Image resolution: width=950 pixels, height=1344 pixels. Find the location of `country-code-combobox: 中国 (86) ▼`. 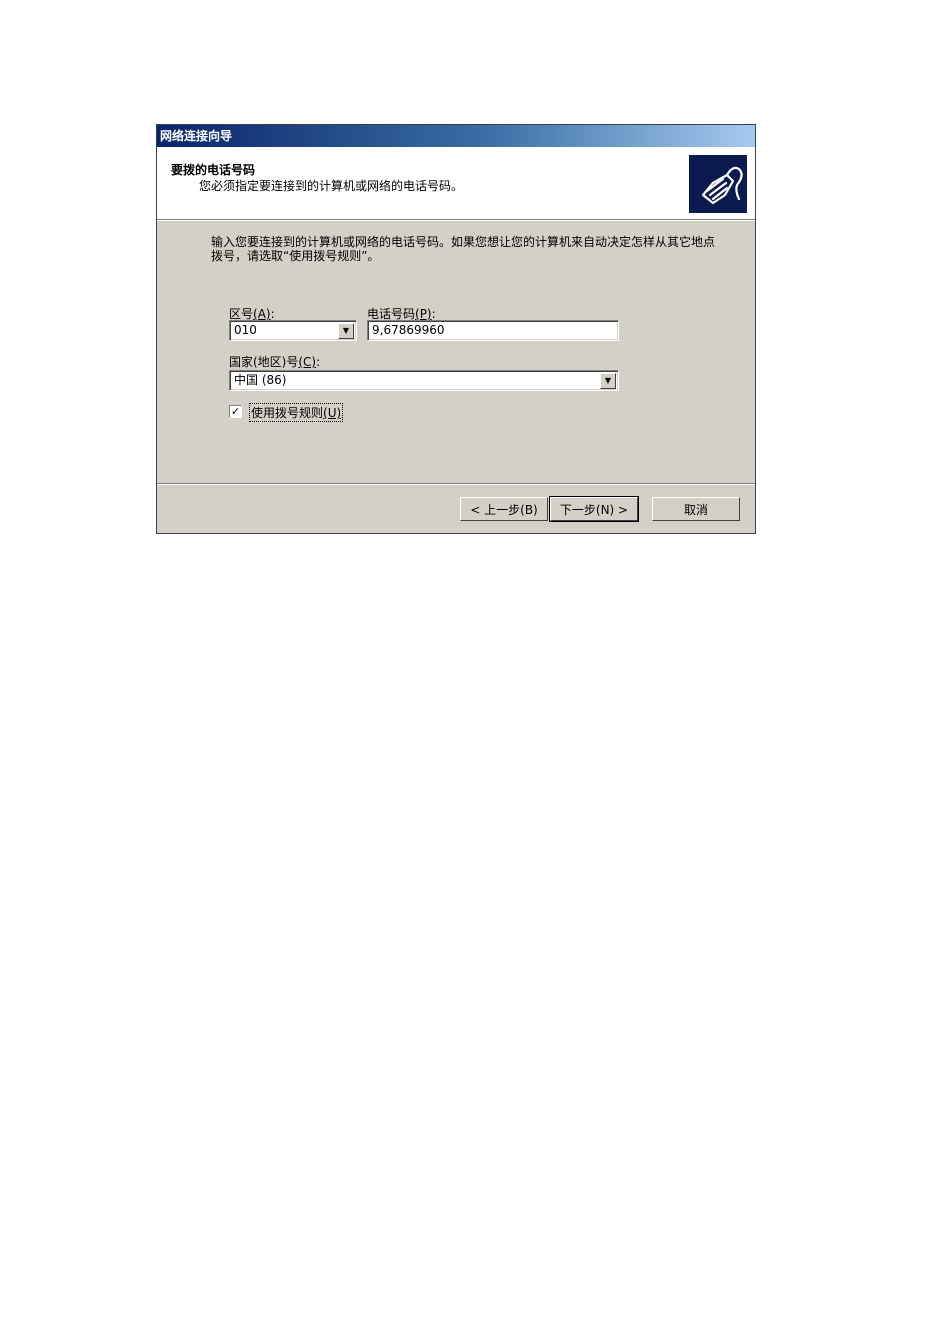

country-code-combobox: 中国 (86) ▼ is located at coordinates (424, 380).